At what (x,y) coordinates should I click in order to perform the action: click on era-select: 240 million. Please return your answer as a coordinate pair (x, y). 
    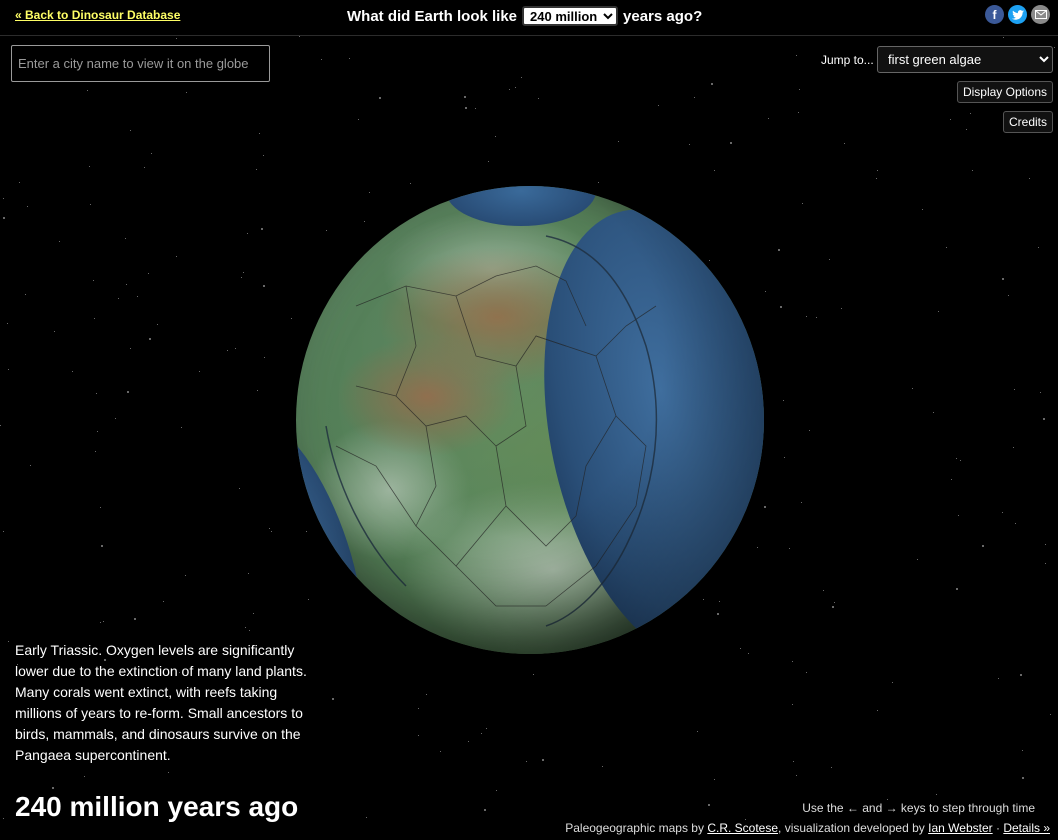
    Looking at the image, I should click on (570, 16).